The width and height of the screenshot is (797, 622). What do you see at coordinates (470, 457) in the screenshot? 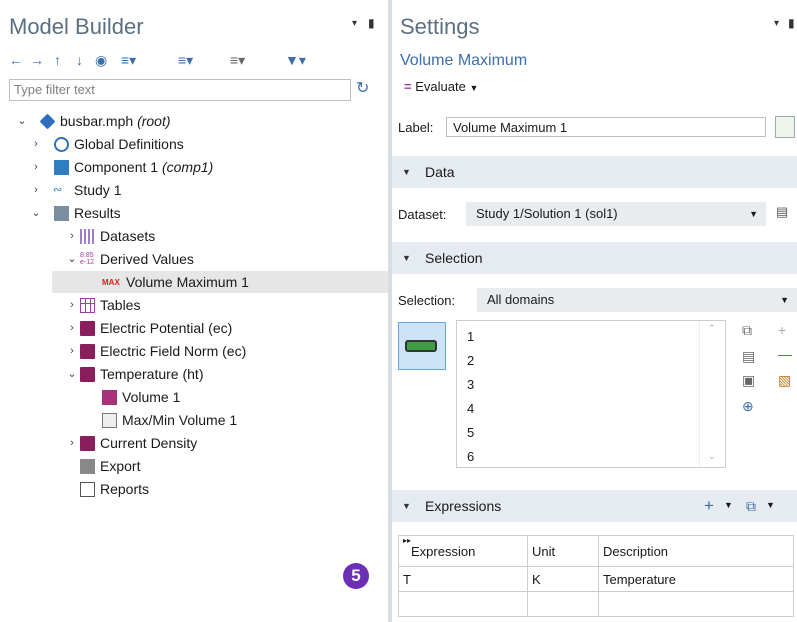
I see `list-item: 6` at bounding box center [470, 457].